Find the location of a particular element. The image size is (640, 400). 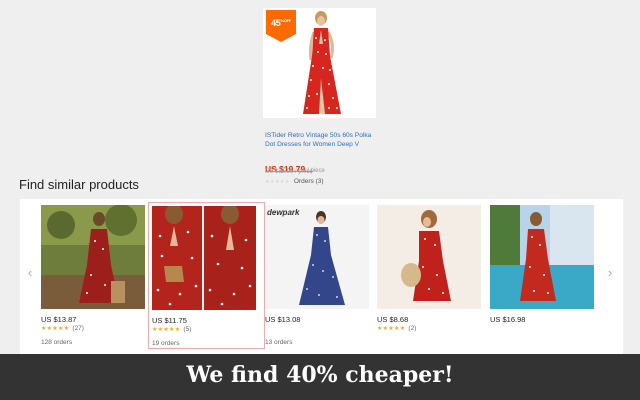

promo-banner-text: We find 40% cheaper! is located at coordinates (320, 375).